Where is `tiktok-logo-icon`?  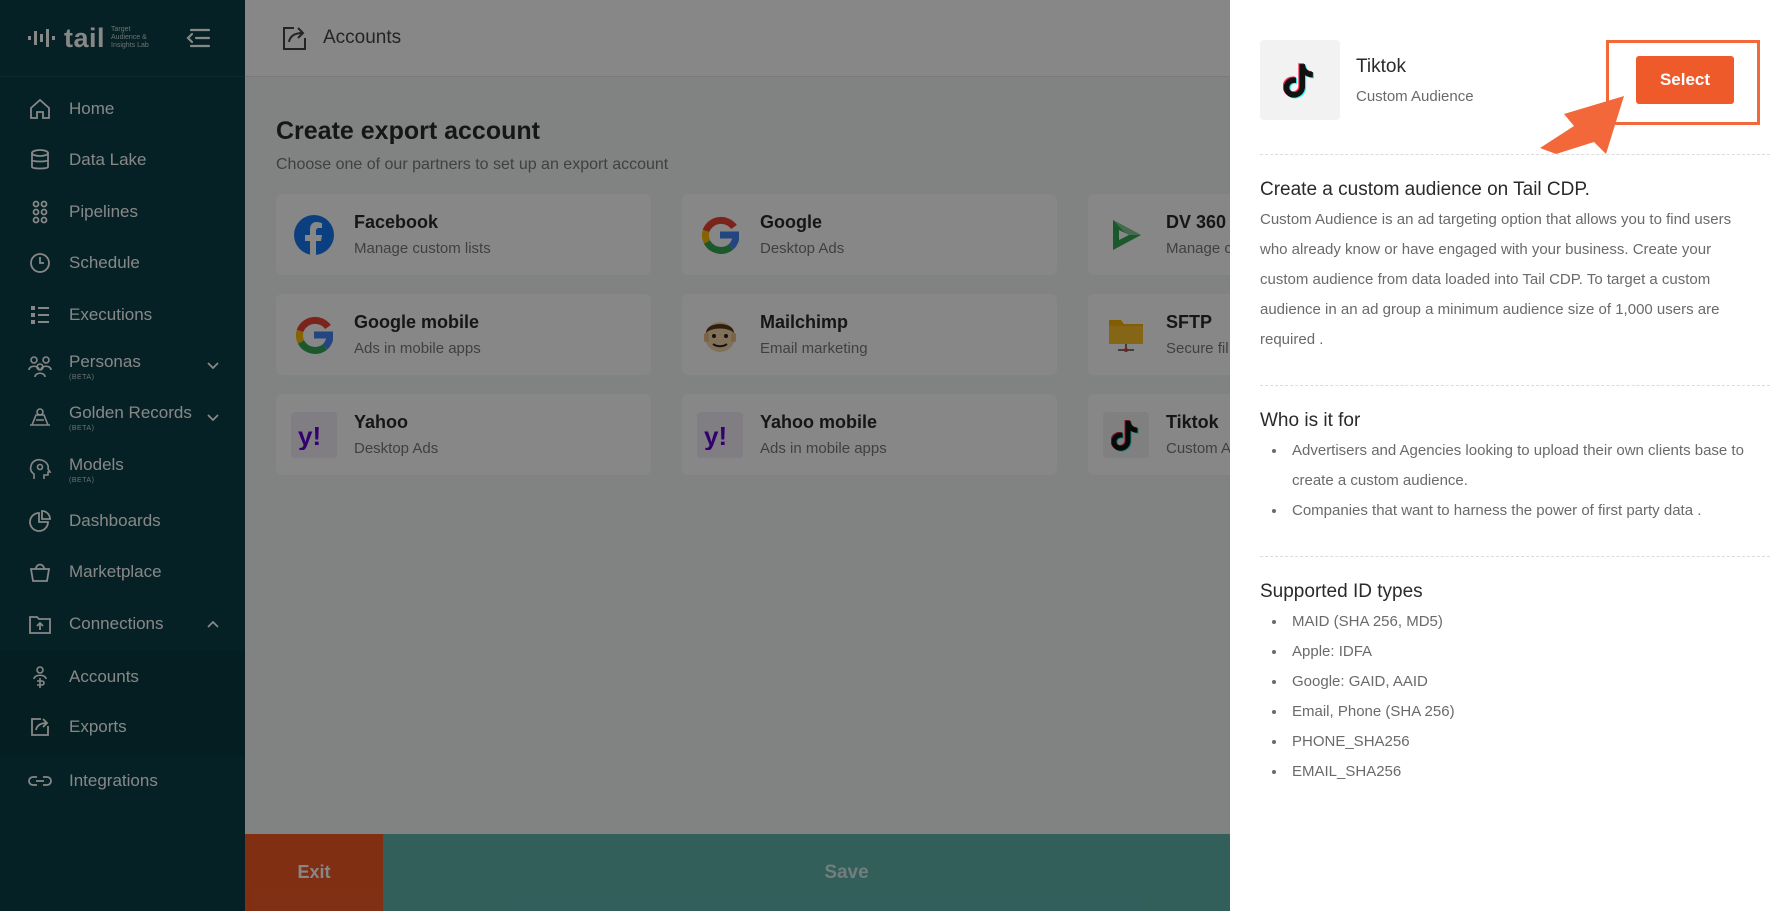 tiktok-logo-icon is located at coordinates (1300, 80).